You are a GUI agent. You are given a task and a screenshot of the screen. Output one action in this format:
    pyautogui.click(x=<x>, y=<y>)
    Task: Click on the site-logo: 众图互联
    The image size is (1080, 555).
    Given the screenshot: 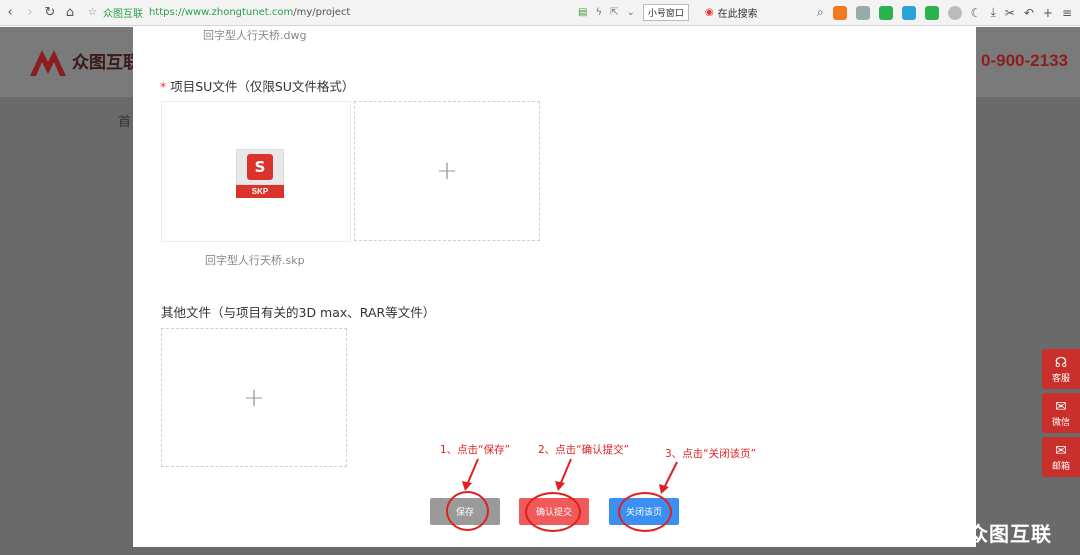 What is the action you would take?
    pyautogui.click(x=84, y=60)
    